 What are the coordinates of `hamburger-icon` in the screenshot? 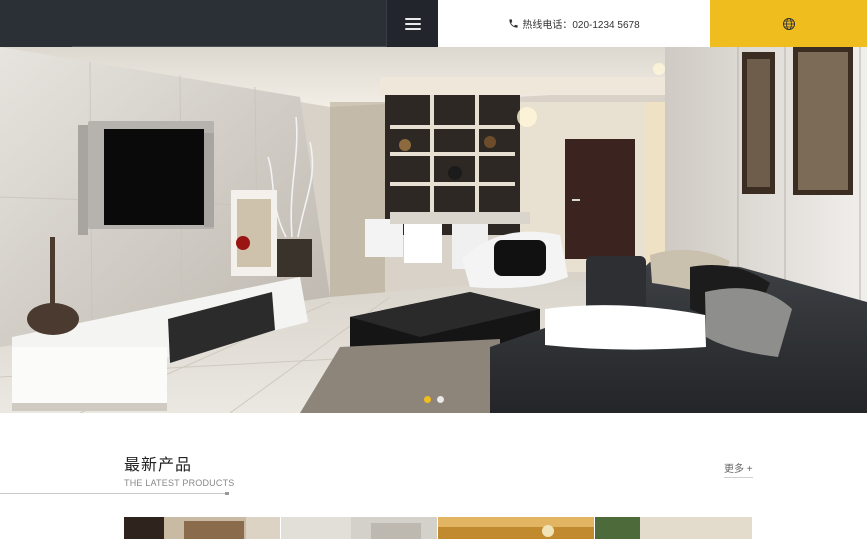 It's located at (412, 23).